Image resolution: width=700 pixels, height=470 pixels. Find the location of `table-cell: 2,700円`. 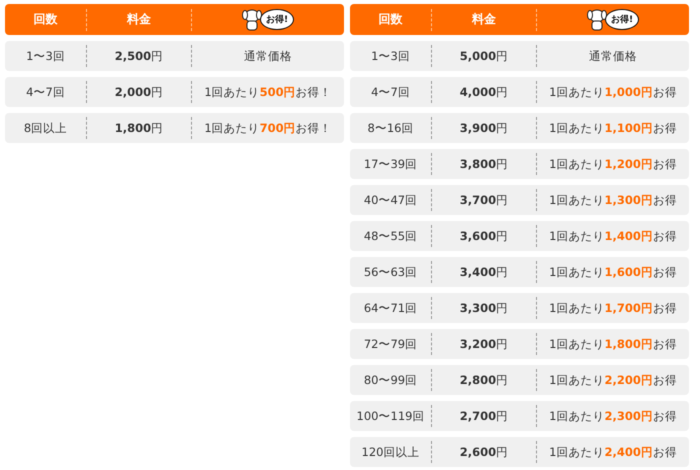

table-cell: 2,700円 is located at coordinates (483, 416).